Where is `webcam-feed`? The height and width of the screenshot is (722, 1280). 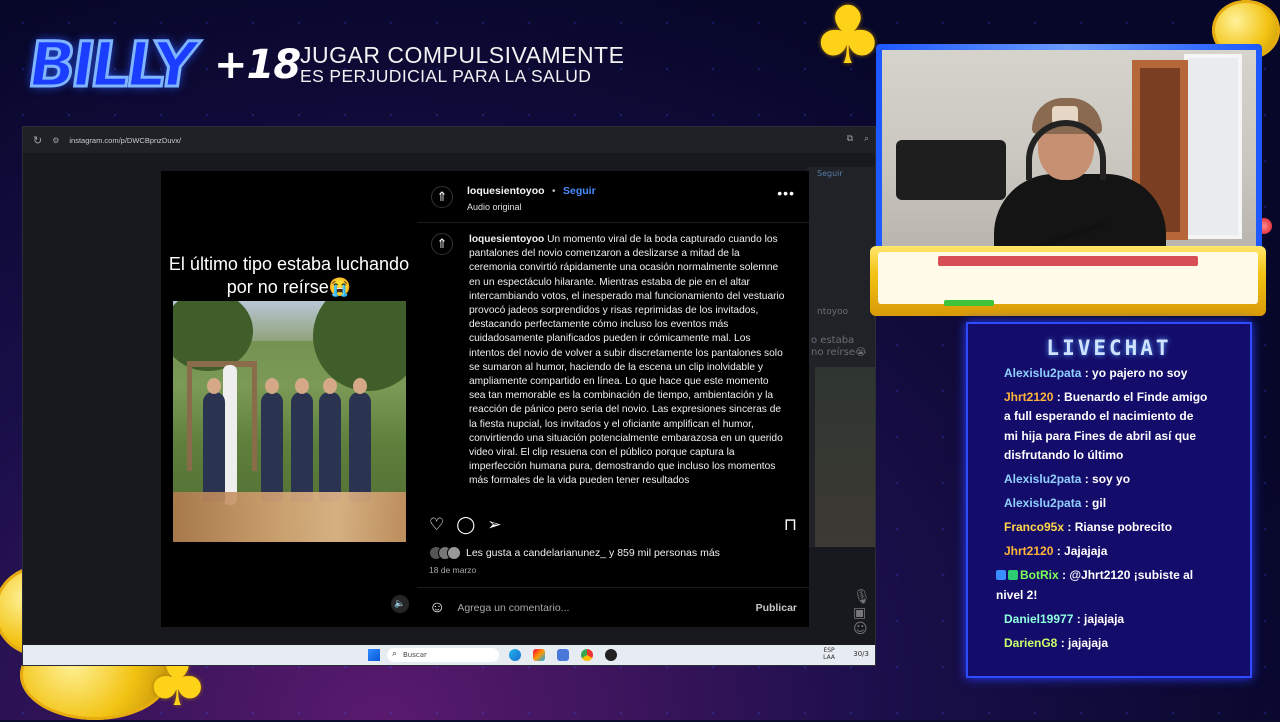
webcam-feed is located at coordinates (1069, 149).